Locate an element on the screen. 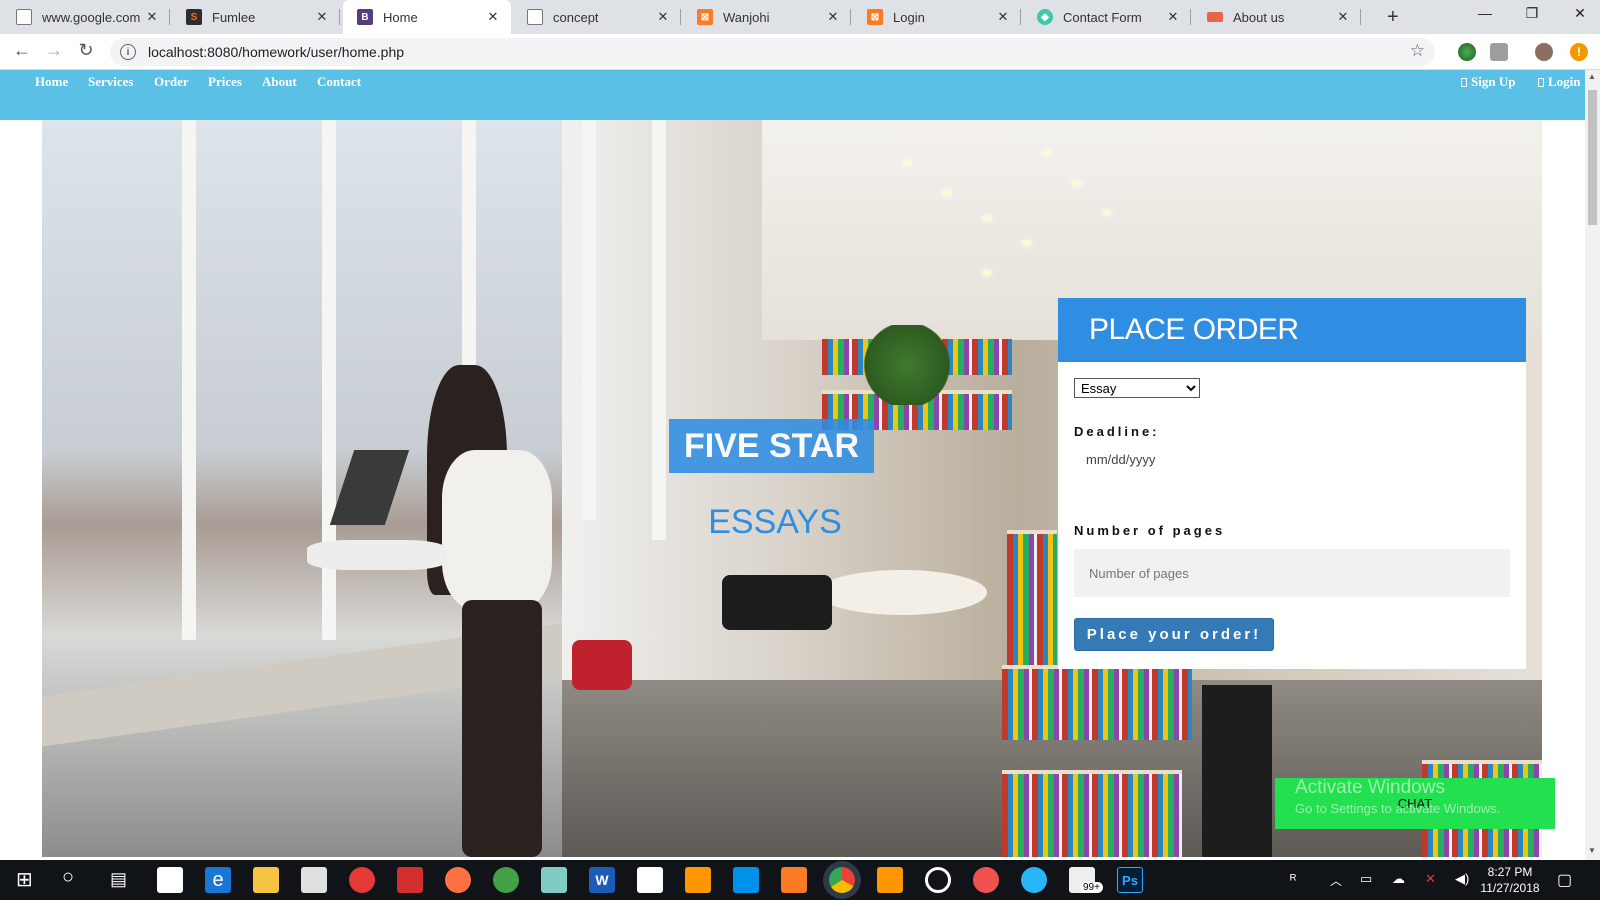 The height and width of the screenshot is (900, 1600). close-window-button: ✕ is located at coordinates (1580, 13).